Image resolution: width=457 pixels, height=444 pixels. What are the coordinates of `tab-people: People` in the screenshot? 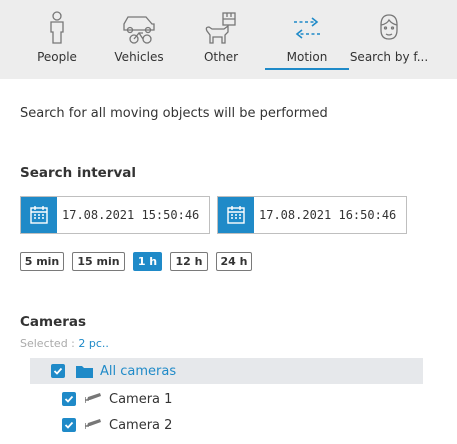 It's located at (57, 39).